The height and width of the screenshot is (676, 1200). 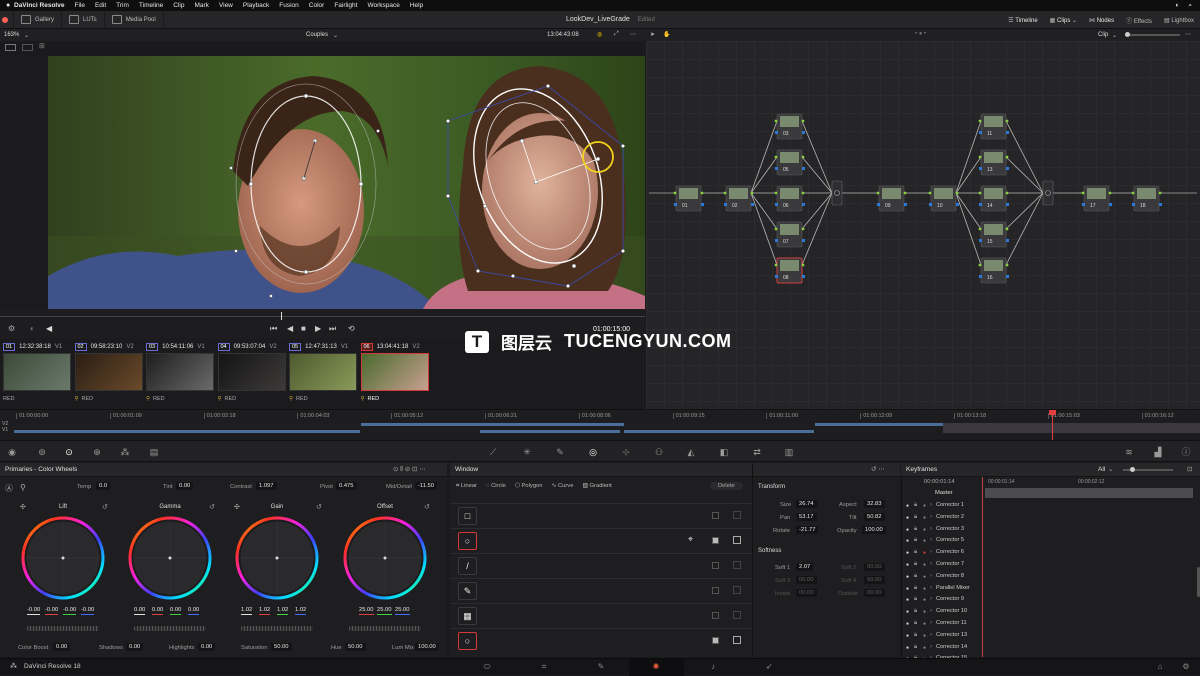 What do you see at coordinates (1051, 624) in the screenshot?
I see `keyframe-row: ● 🔒︎ ● › Corrector 11` at bounding box center [1051, 624].